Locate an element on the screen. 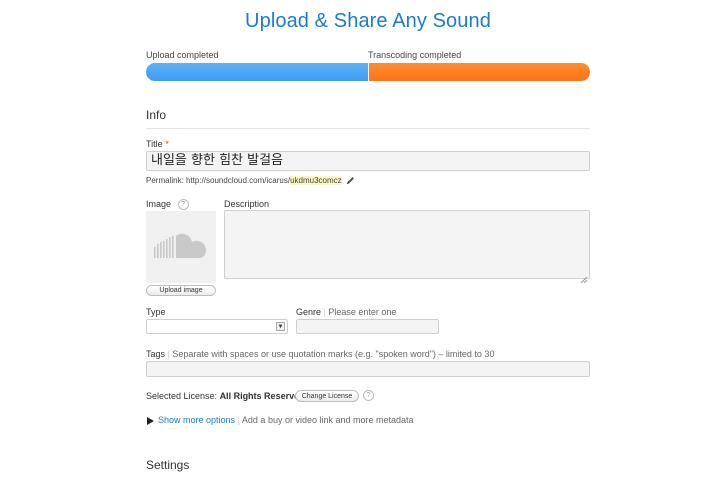  upload-progress-label: Upload completed is located at coordinates (182, 55).